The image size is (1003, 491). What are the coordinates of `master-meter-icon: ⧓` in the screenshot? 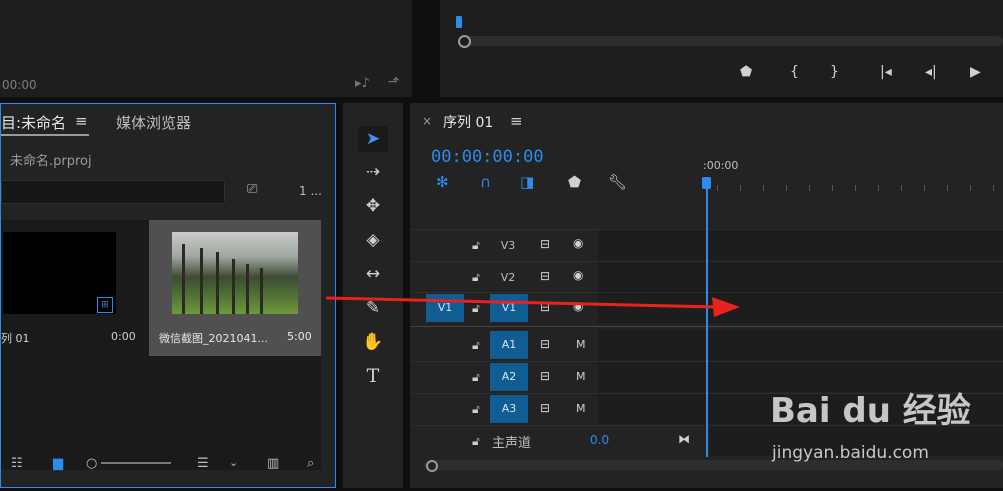 It's located at (684, 439).